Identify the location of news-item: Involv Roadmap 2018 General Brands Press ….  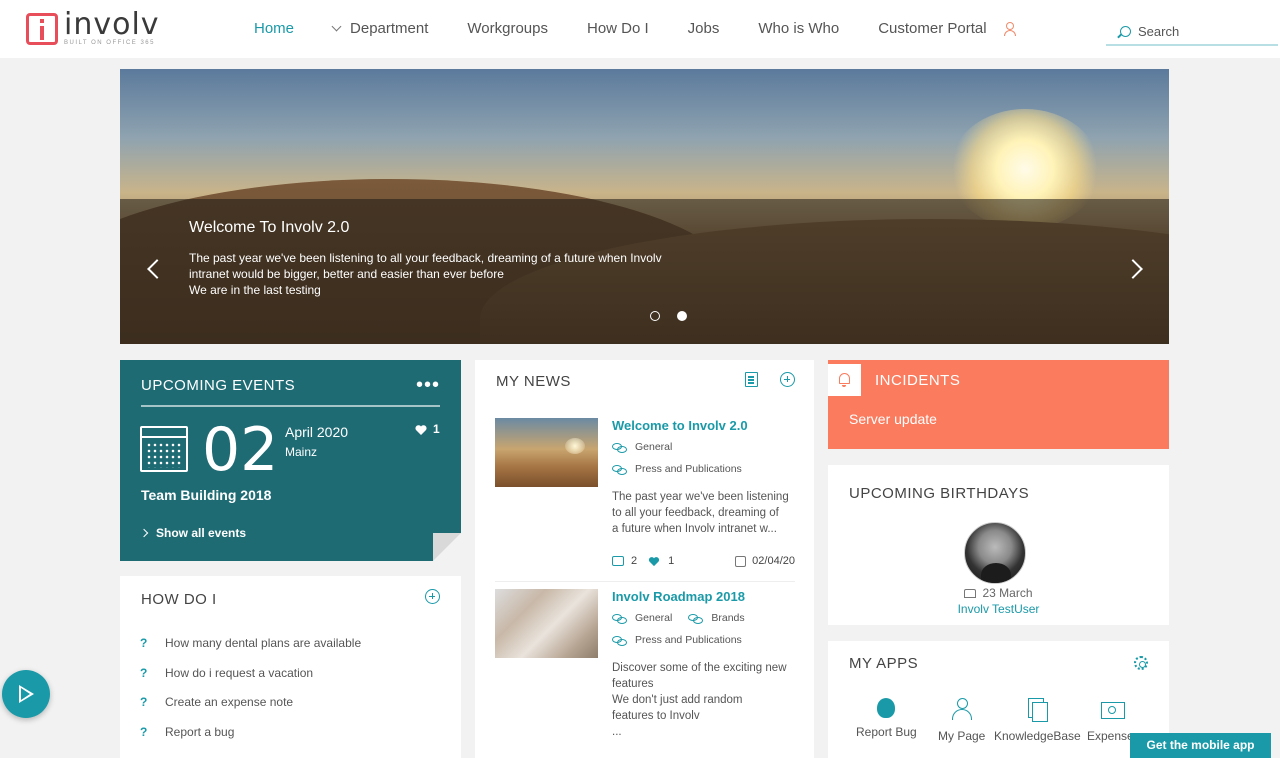
(645, 669).